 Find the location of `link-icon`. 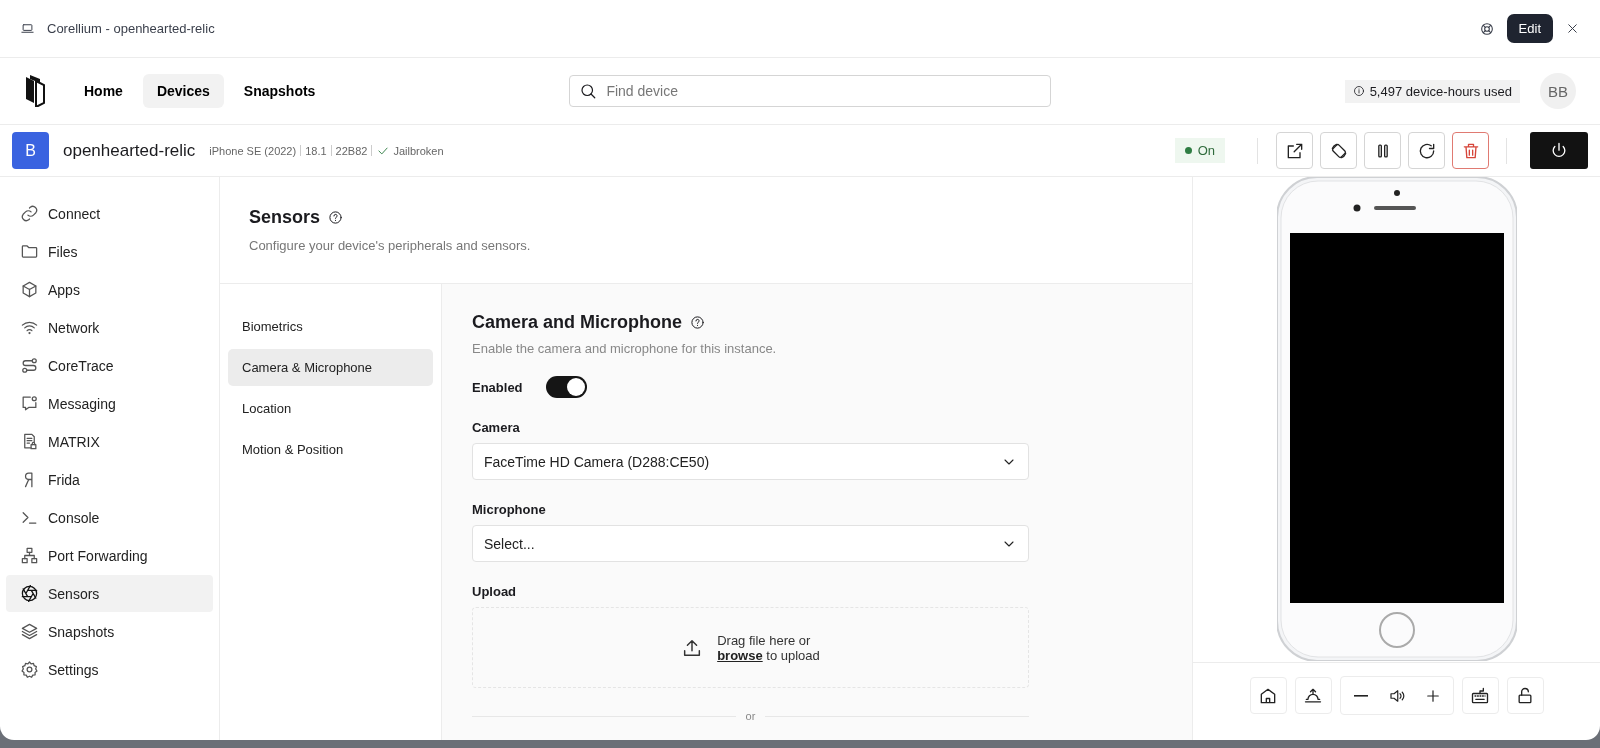

link-icon is located at coordinates (29, 213).